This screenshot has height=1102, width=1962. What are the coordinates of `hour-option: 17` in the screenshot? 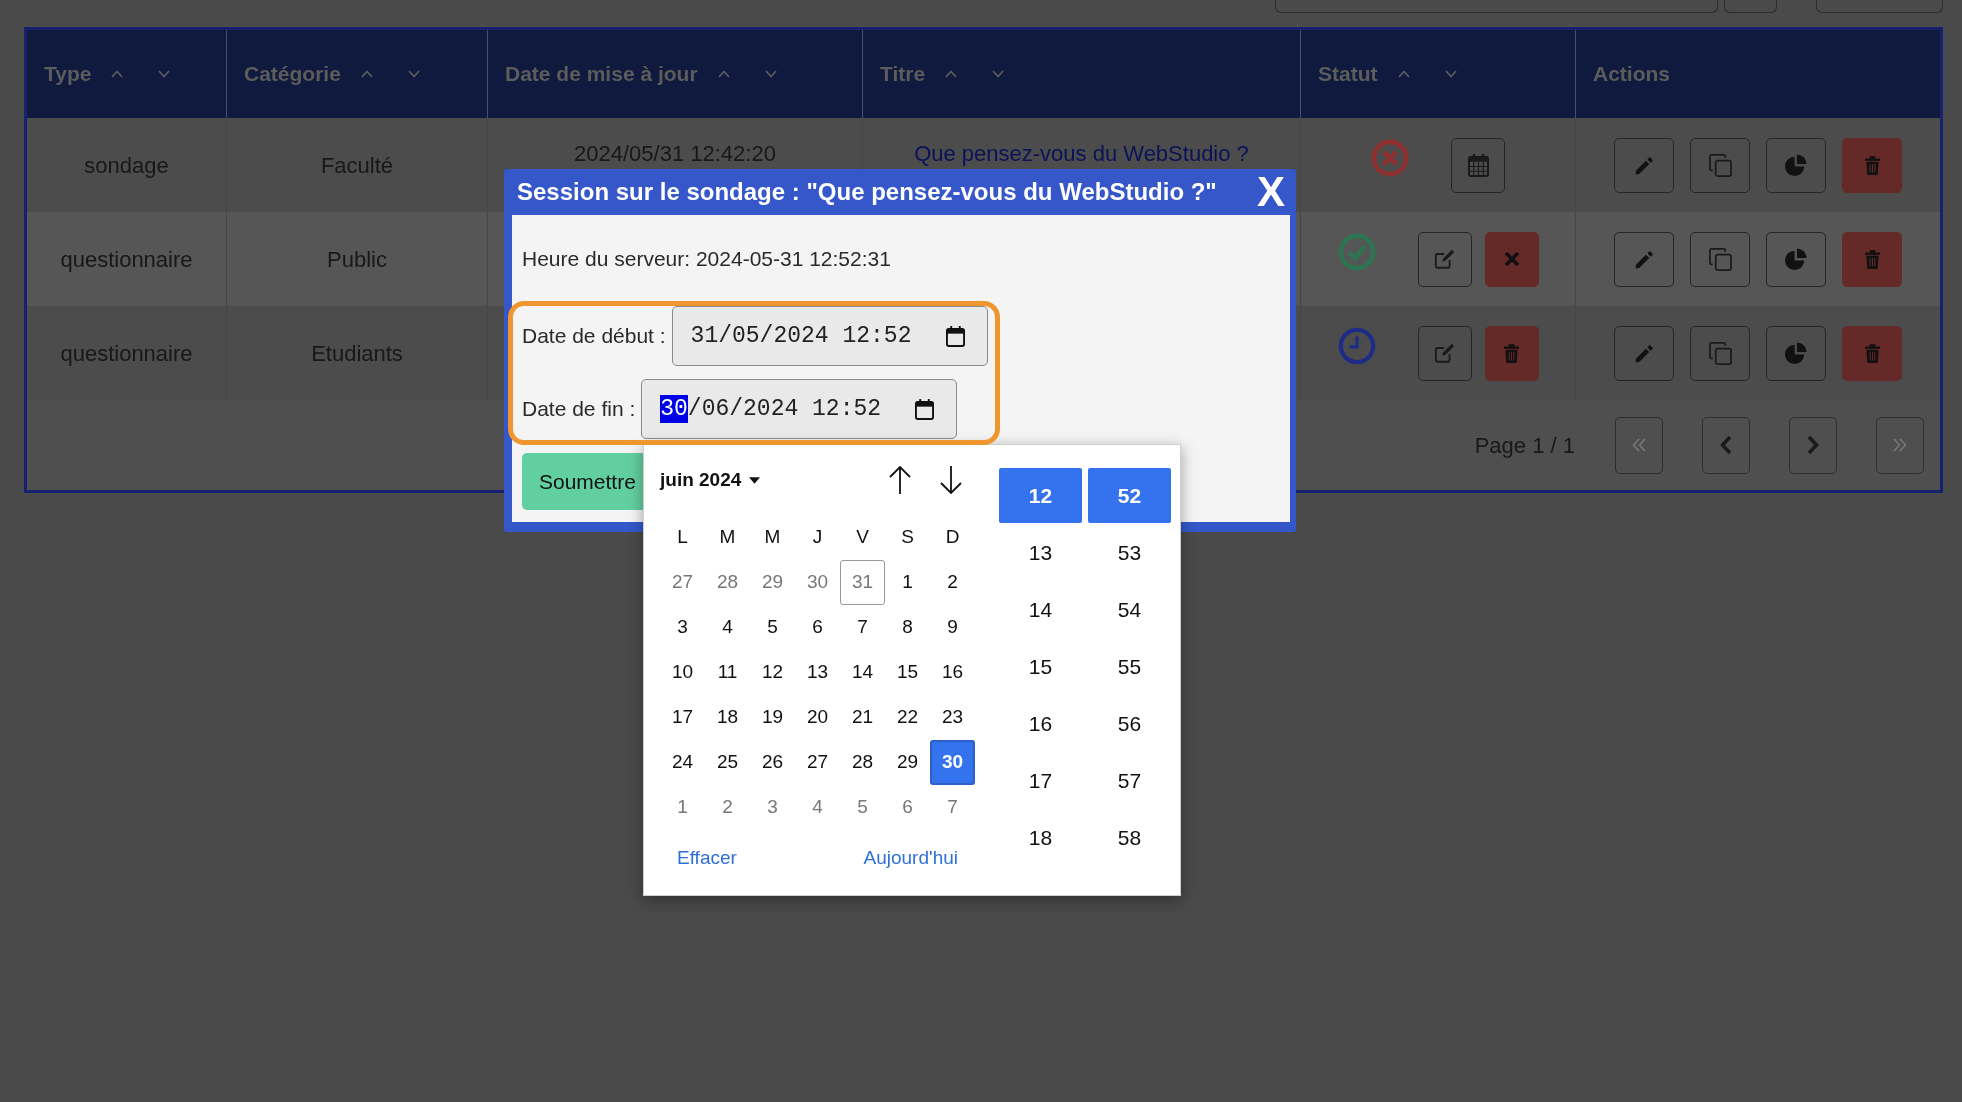 It's located at (1040, 780).